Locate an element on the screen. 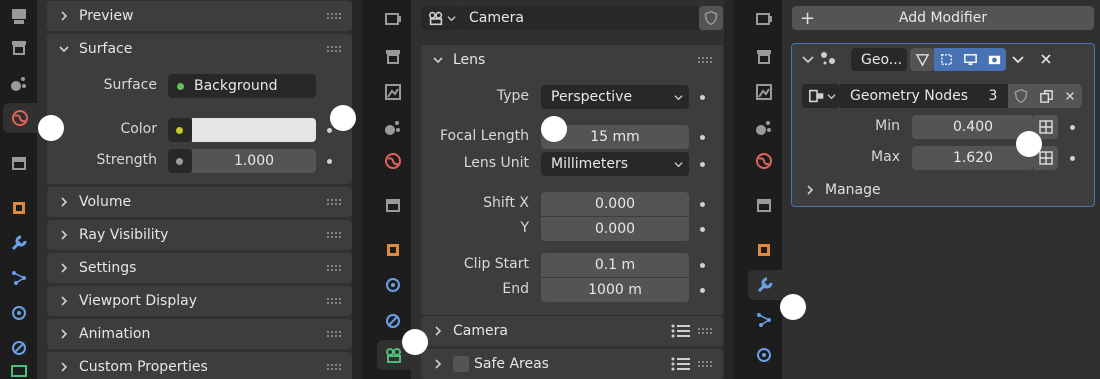 This screenshot has height=379, width=1100. color-swatch is located at coordinates (254, 130).